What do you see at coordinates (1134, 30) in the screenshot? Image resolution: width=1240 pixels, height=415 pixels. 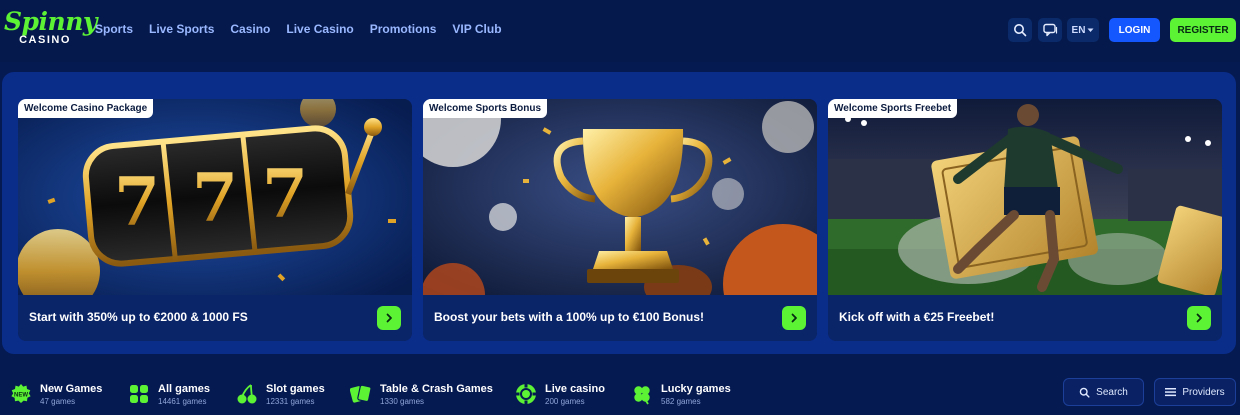 I see `login-button: LOGIN` at bounding box center [1134, 30].